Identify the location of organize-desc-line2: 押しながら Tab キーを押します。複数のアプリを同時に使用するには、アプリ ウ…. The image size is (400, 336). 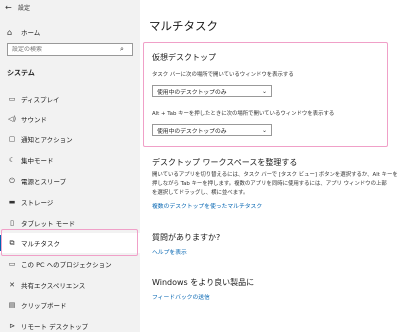
(269, 184).